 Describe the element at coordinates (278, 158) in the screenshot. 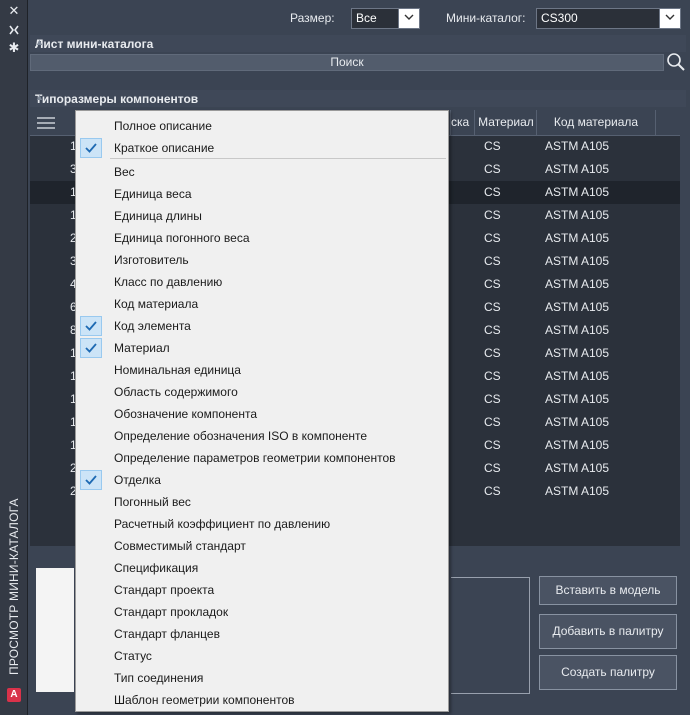

I see `menu-separator` at that location.